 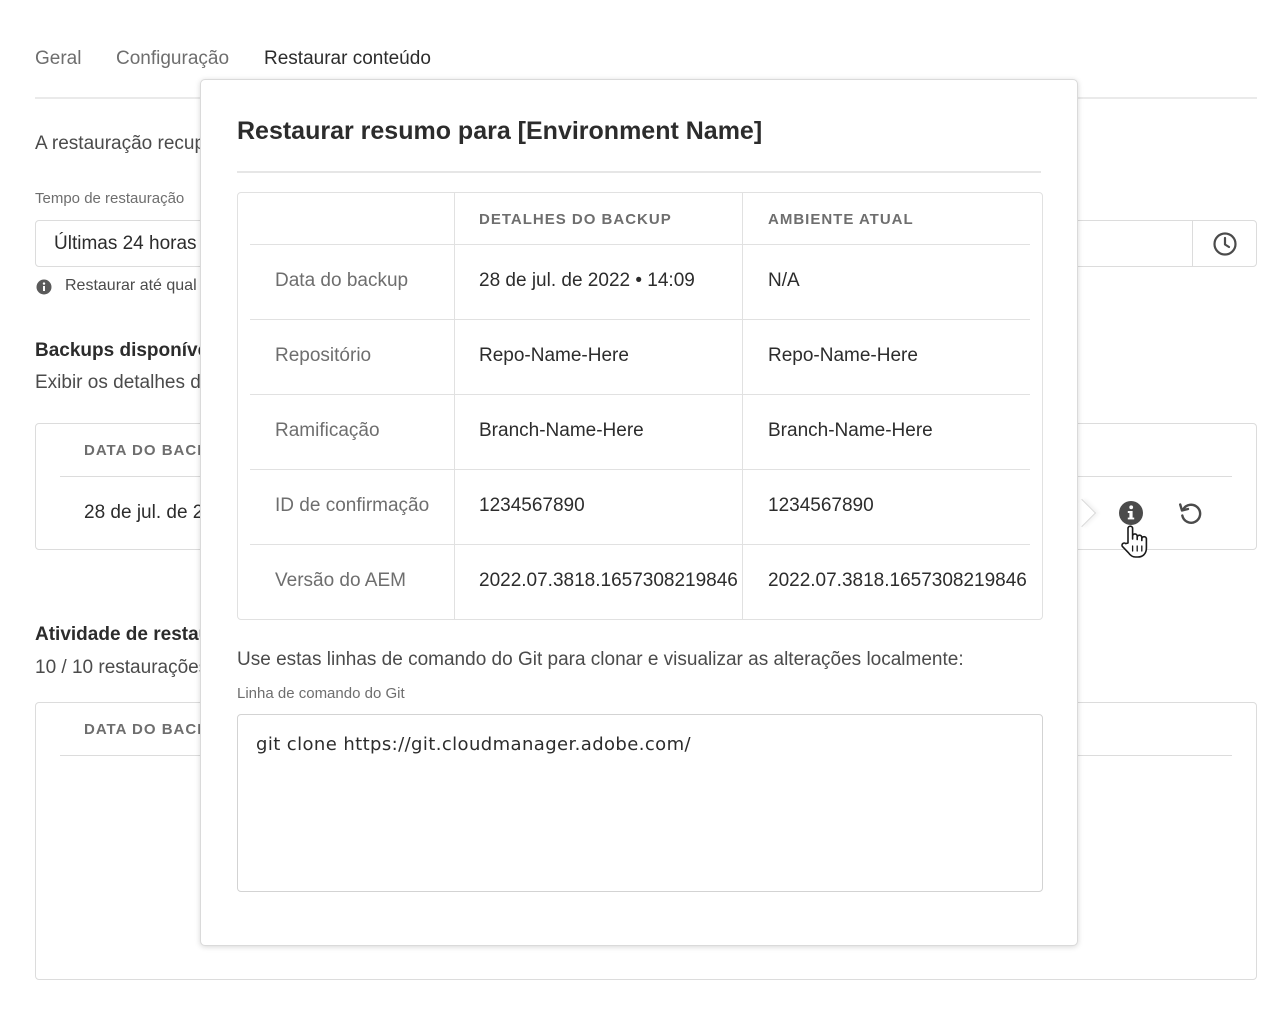 I want to click on clock-button, so click(x=1224, y=243).